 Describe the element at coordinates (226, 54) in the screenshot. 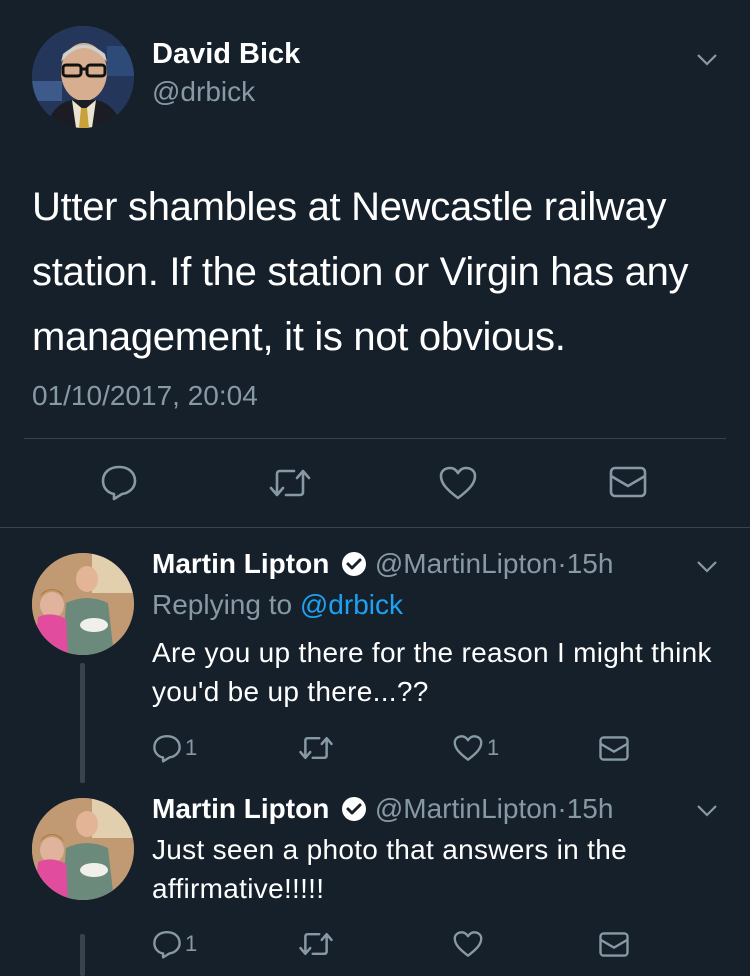

I see `author-name: David Bick` at that location.